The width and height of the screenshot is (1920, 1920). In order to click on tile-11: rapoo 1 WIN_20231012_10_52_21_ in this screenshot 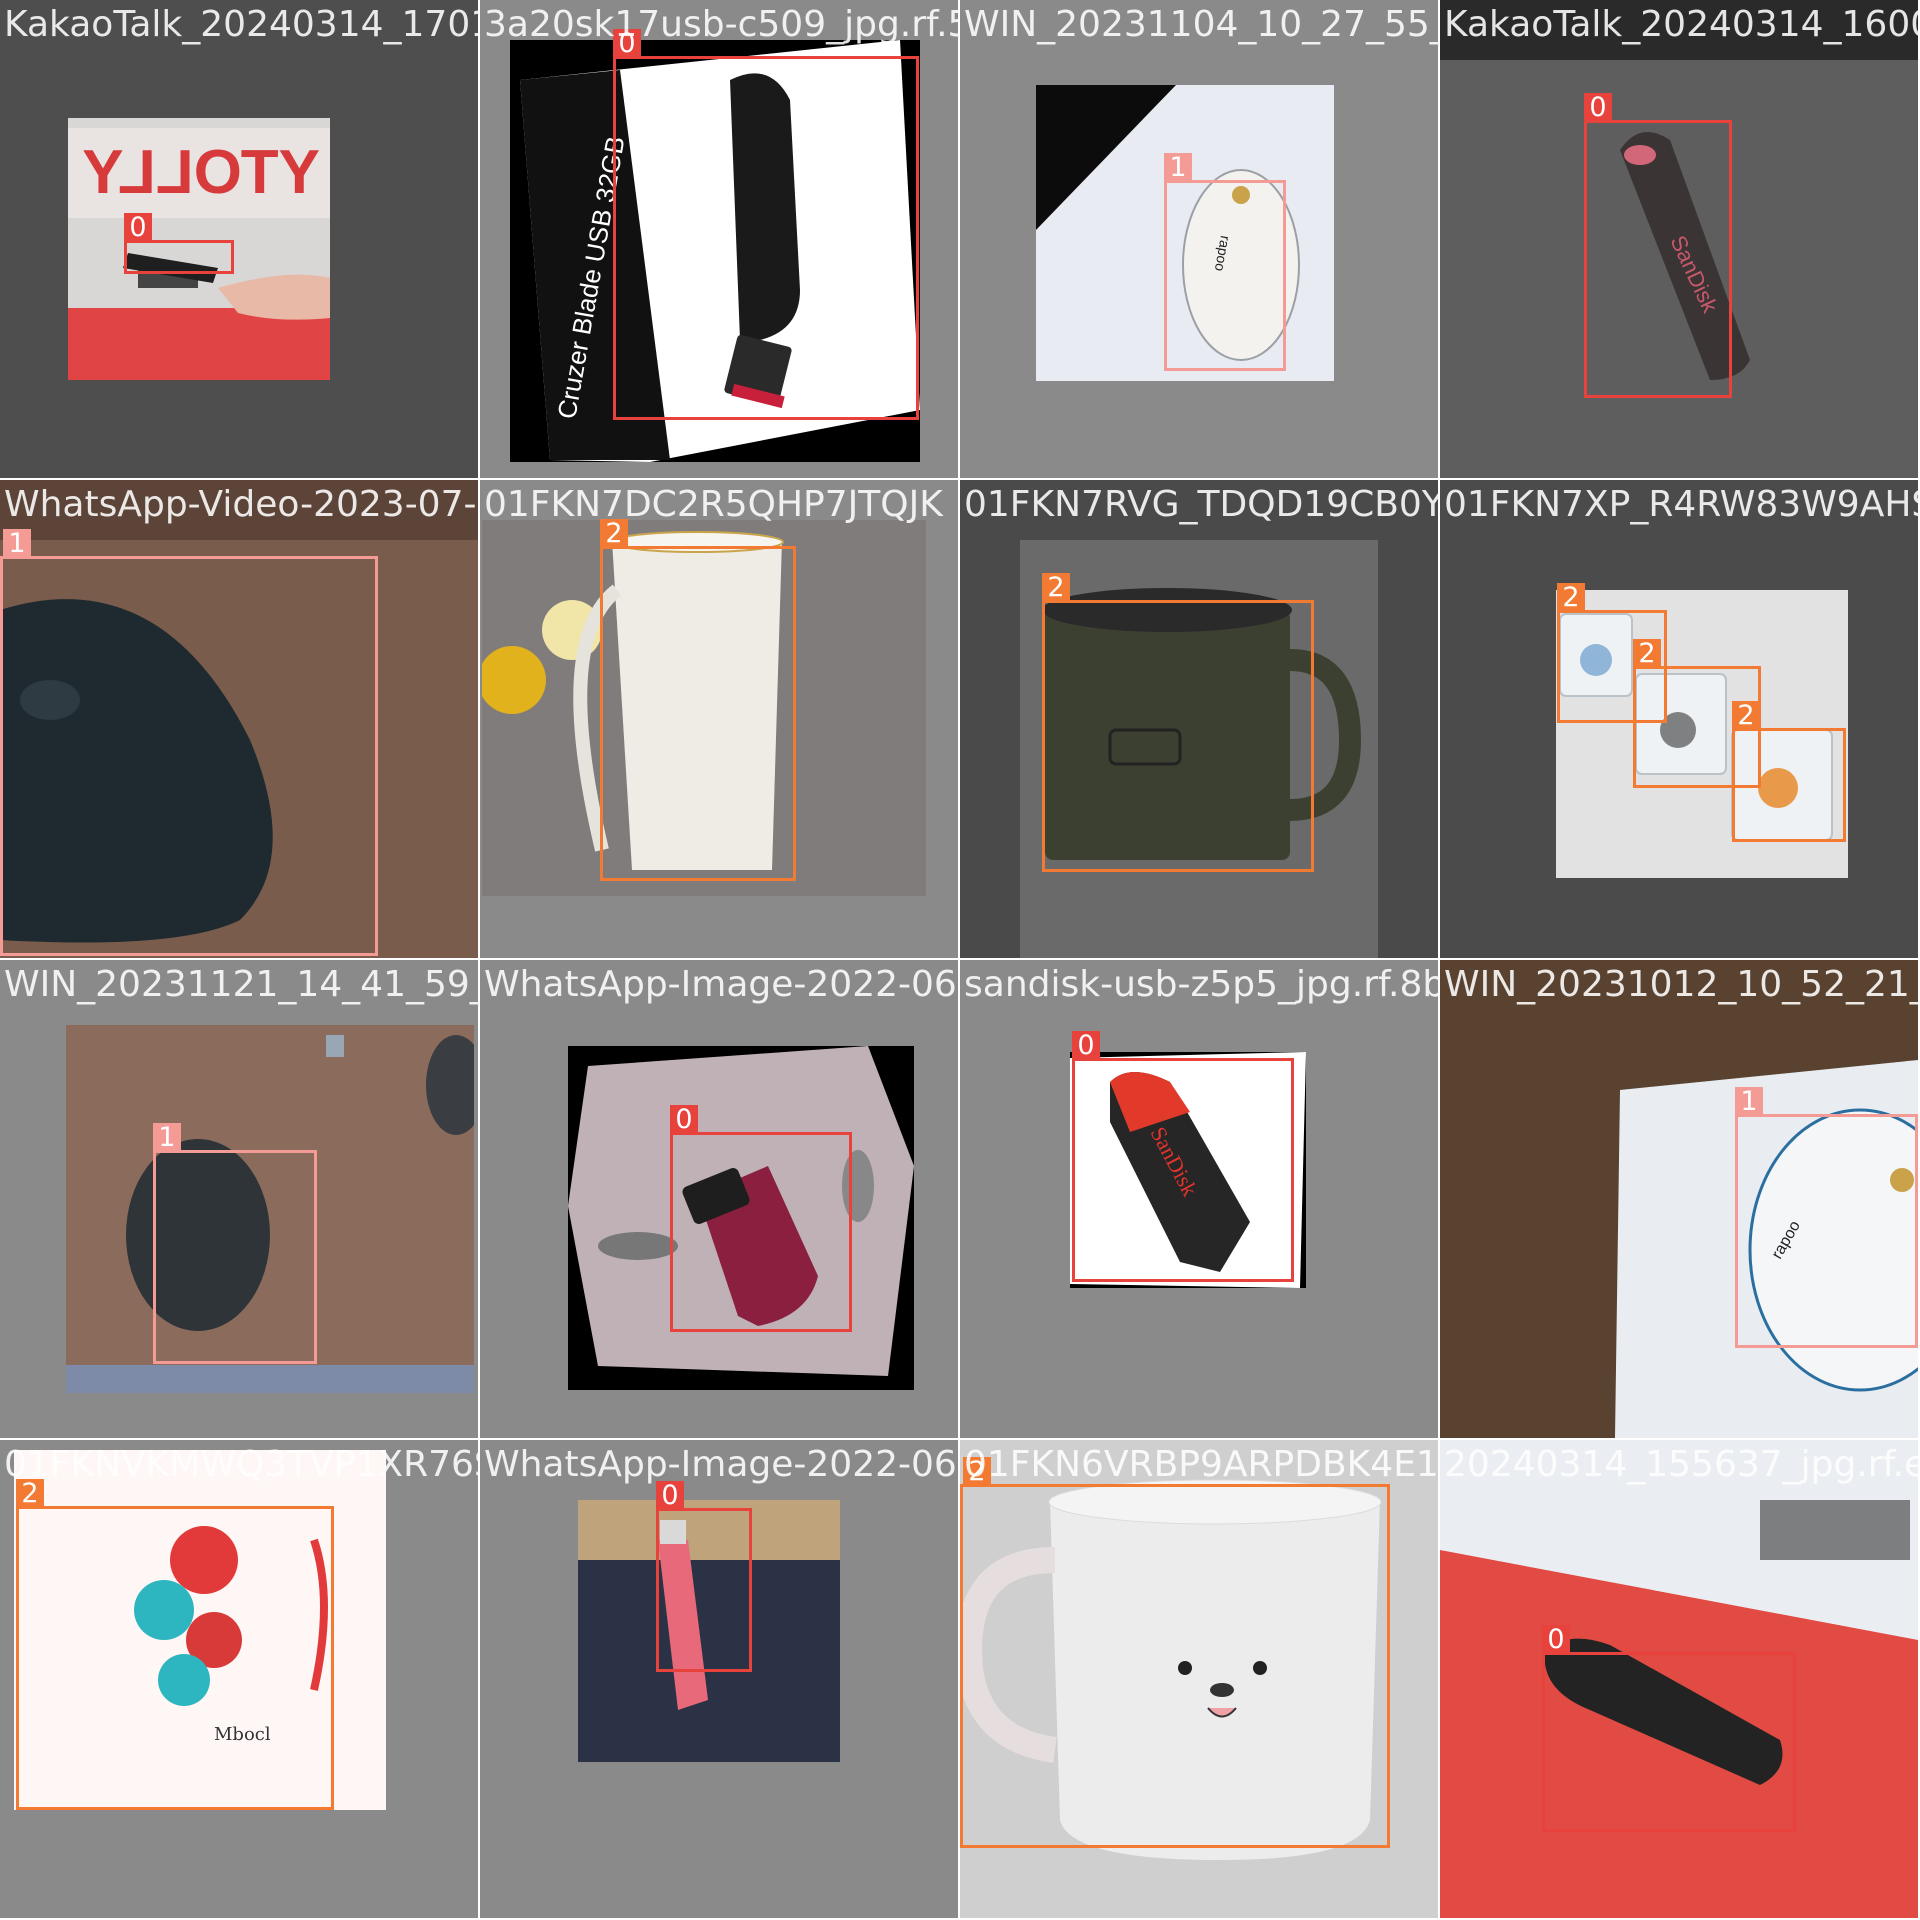, I will do `click(1679, 1199)`.